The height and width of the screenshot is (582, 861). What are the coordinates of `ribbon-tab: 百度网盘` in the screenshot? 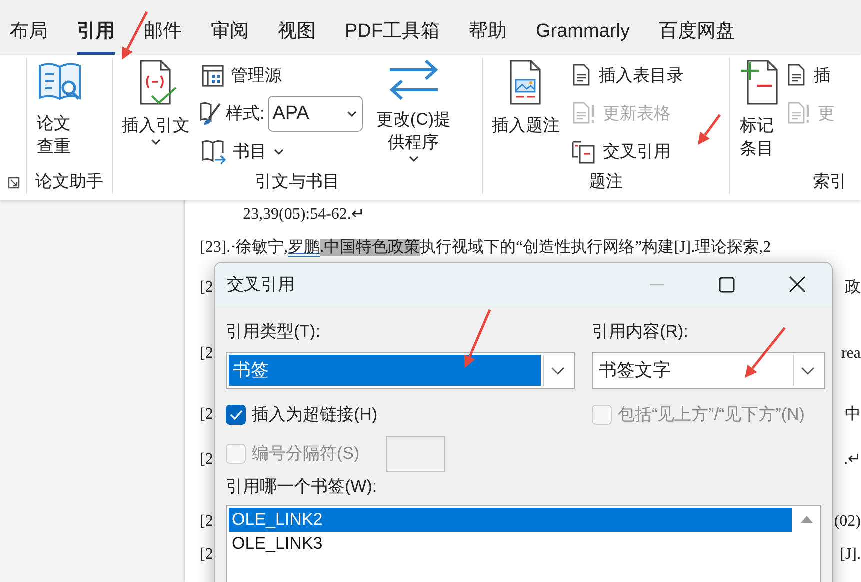 It's located at (696, 36).